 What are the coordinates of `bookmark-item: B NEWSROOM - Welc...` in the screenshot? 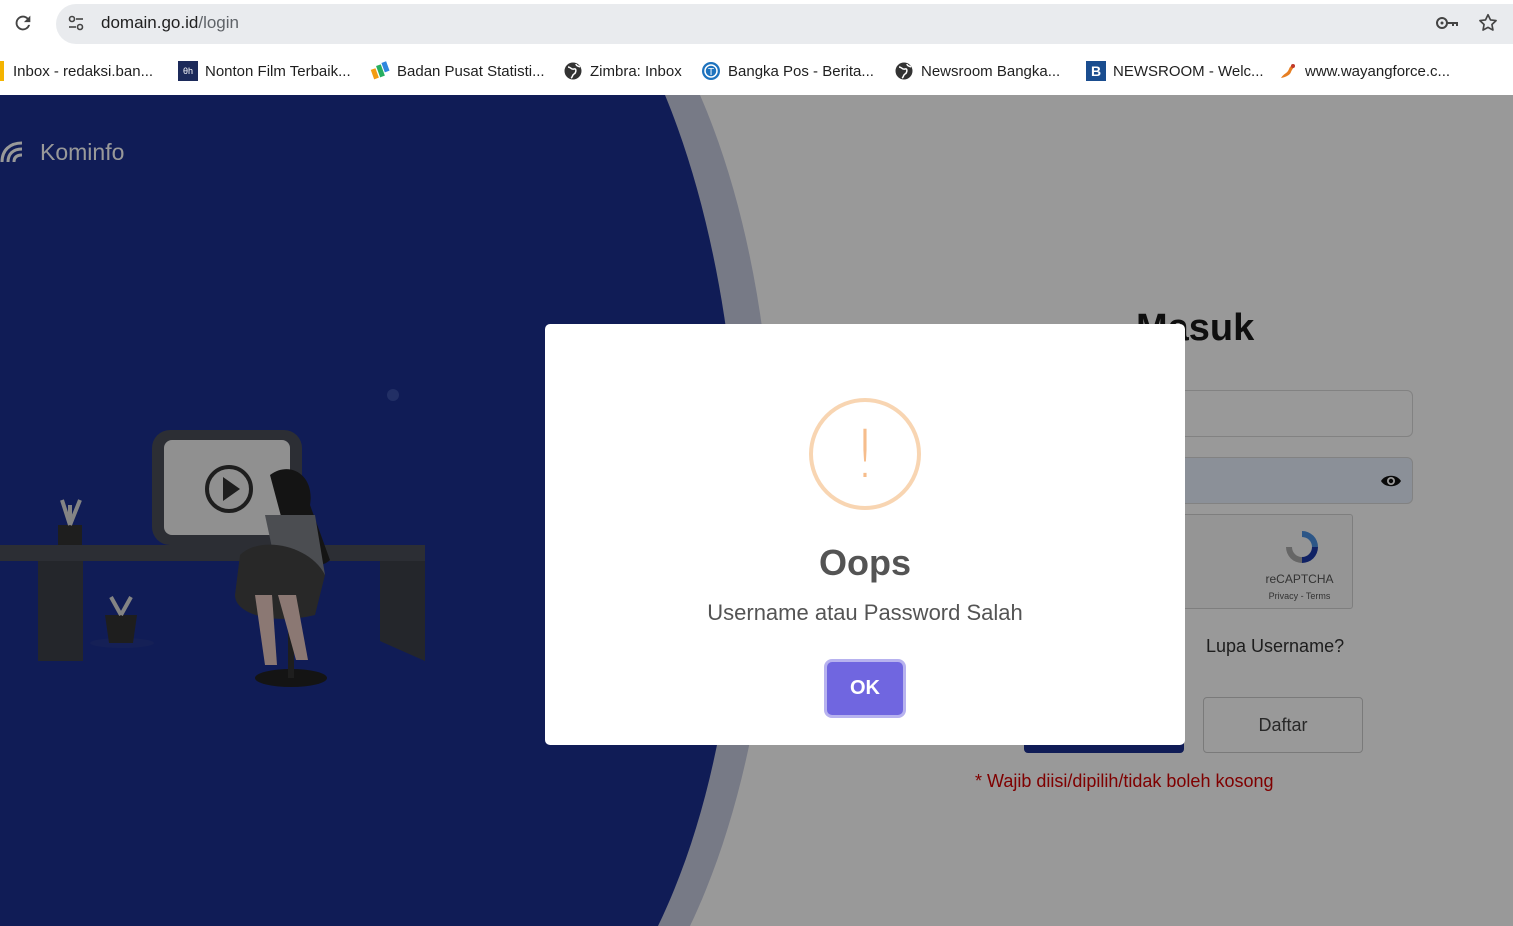 It's located at (1175, 71).